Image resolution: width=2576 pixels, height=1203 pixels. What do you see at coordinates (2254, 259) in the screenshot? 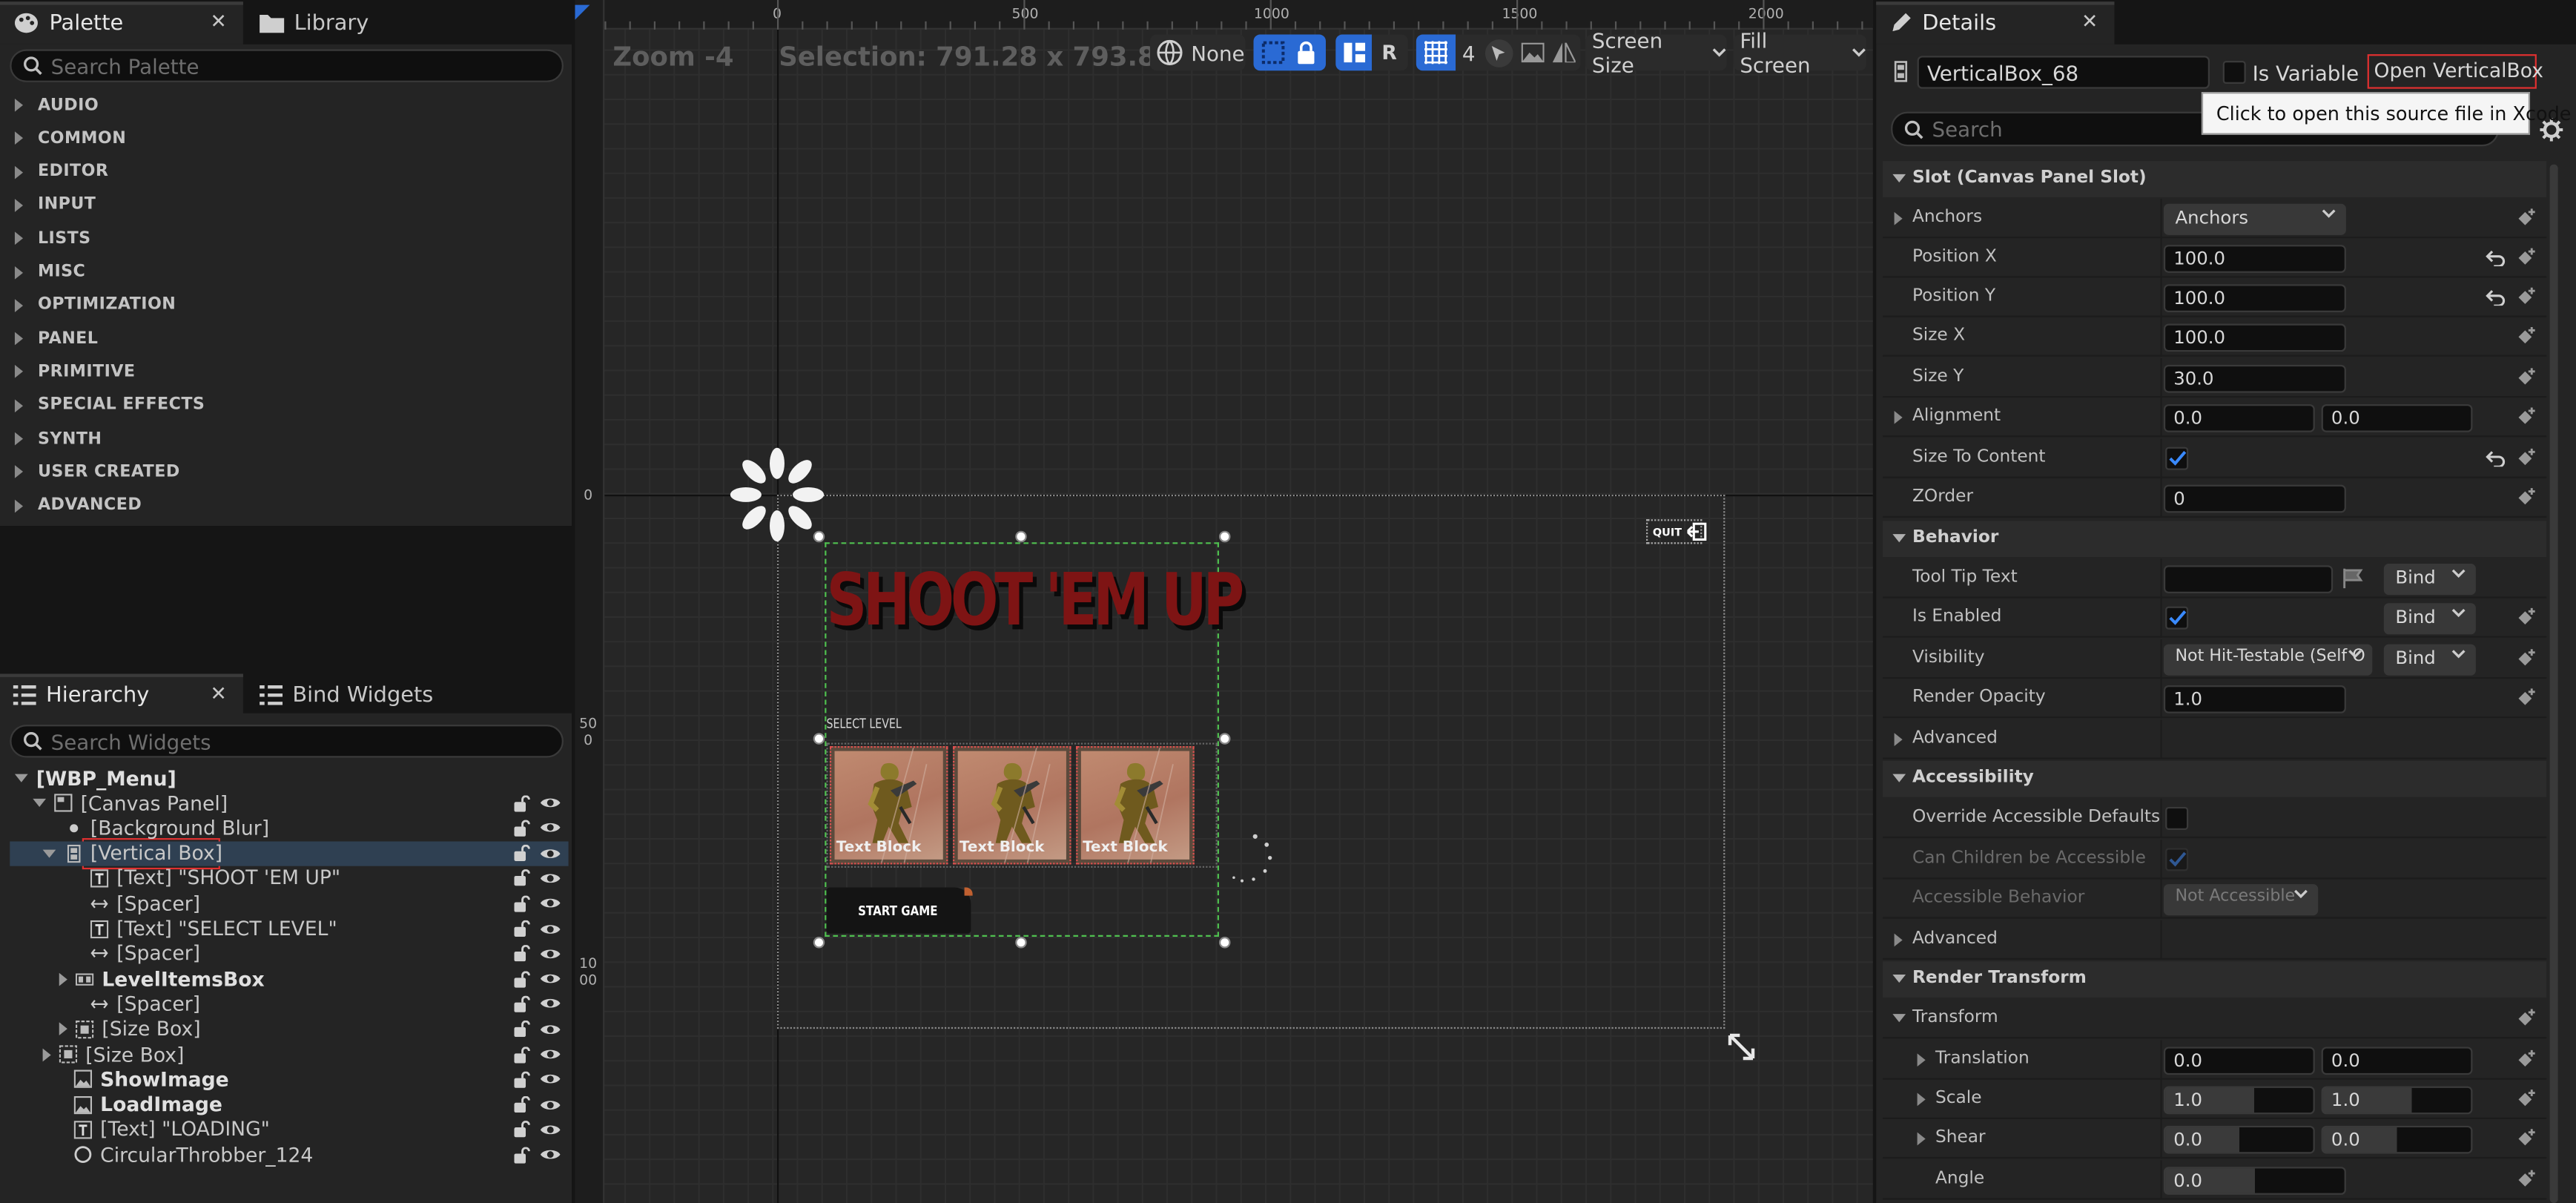
I see `position-x-field: 100.0` at bounding box center [2254, 259].